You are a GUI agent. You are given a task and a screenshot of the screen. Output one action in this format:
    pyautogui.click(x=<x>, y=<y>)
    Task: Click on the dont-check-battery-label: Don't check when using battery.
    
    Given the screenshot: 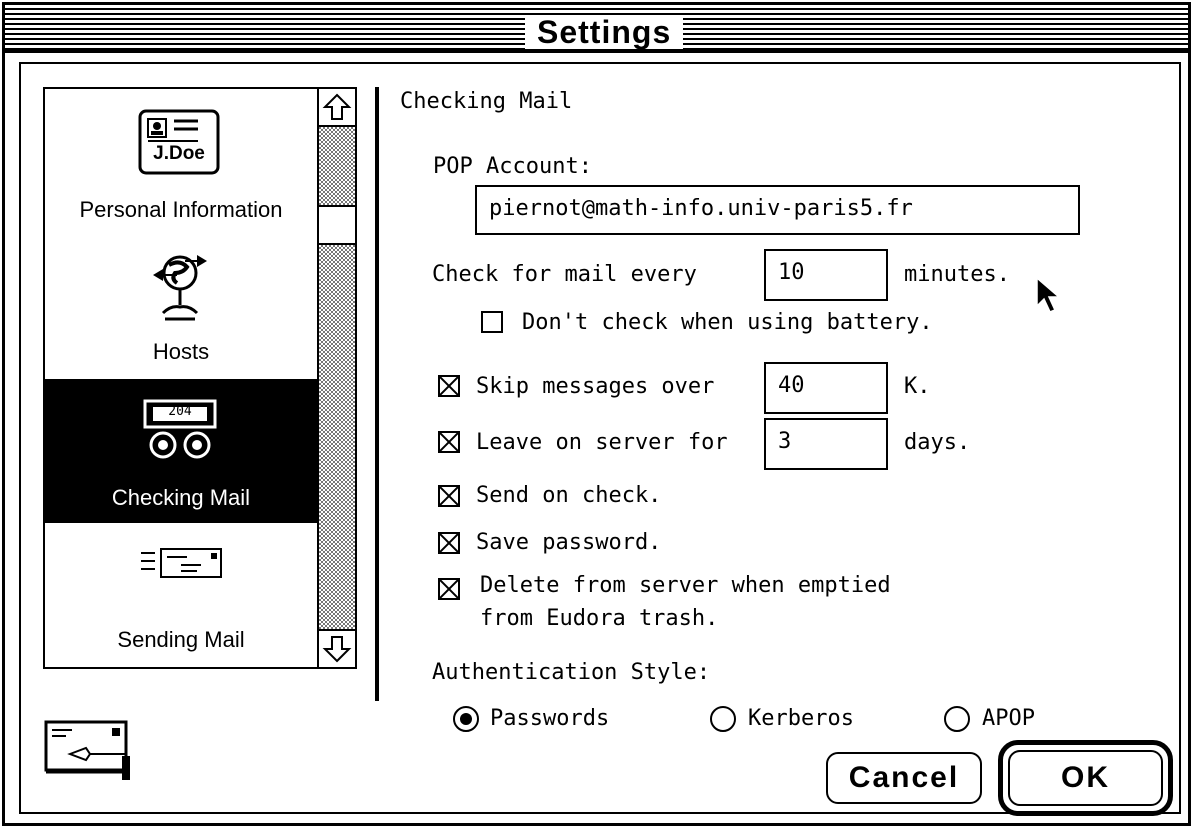 What is the action you would take?
    pyautogui.click(x=727, y=322)
    